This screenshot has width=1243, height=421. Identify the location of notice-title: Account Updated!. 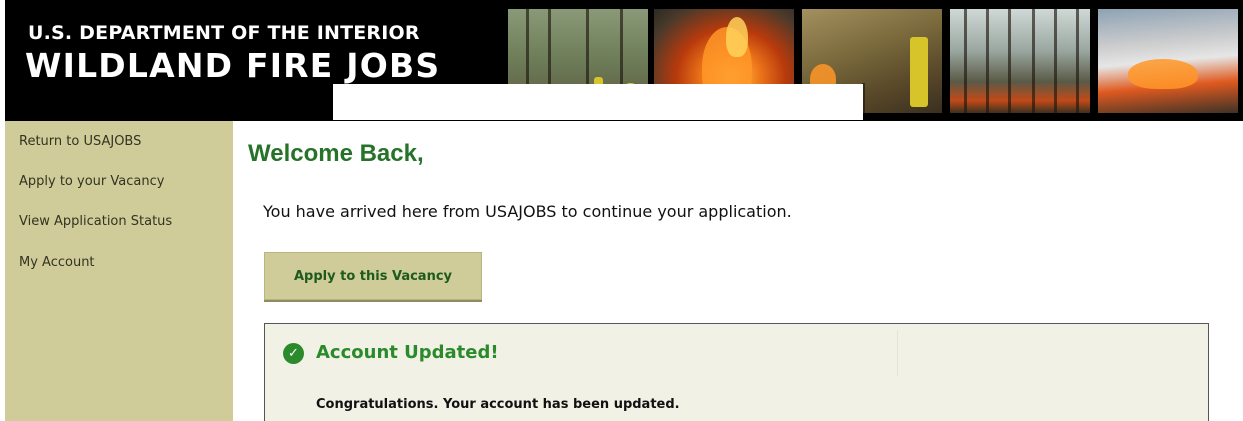
(407, 352).